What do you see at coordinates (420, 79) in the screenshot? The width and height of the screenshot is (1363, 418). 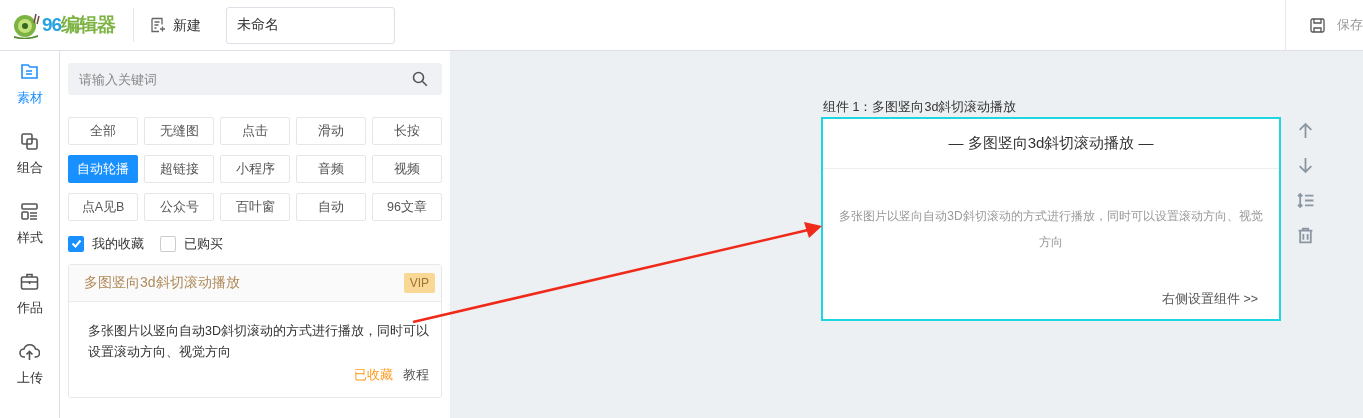 I see `search-icon` at bounding box center [420, 79].